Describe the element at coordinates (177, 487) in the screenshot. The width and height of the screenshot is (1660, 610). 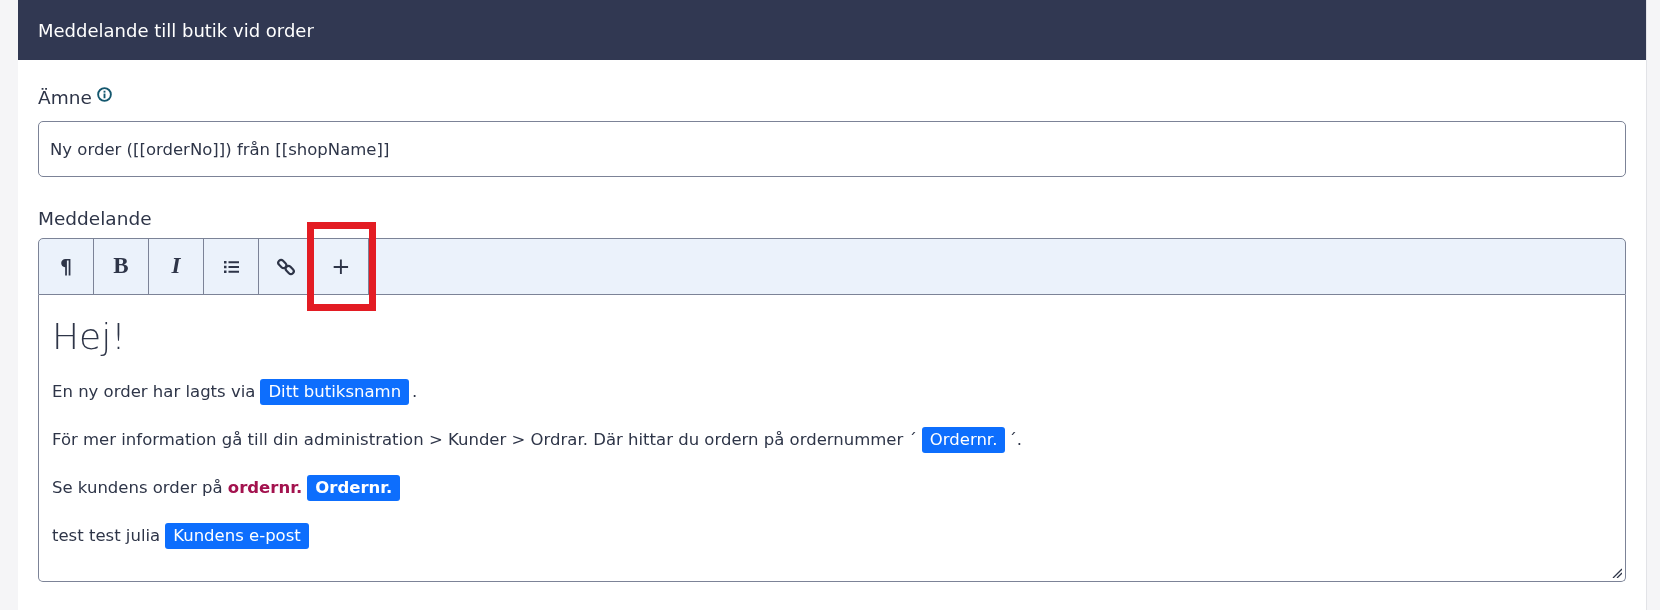
I see `paragraph-text: Se kundens order på ordernr.` at that location.